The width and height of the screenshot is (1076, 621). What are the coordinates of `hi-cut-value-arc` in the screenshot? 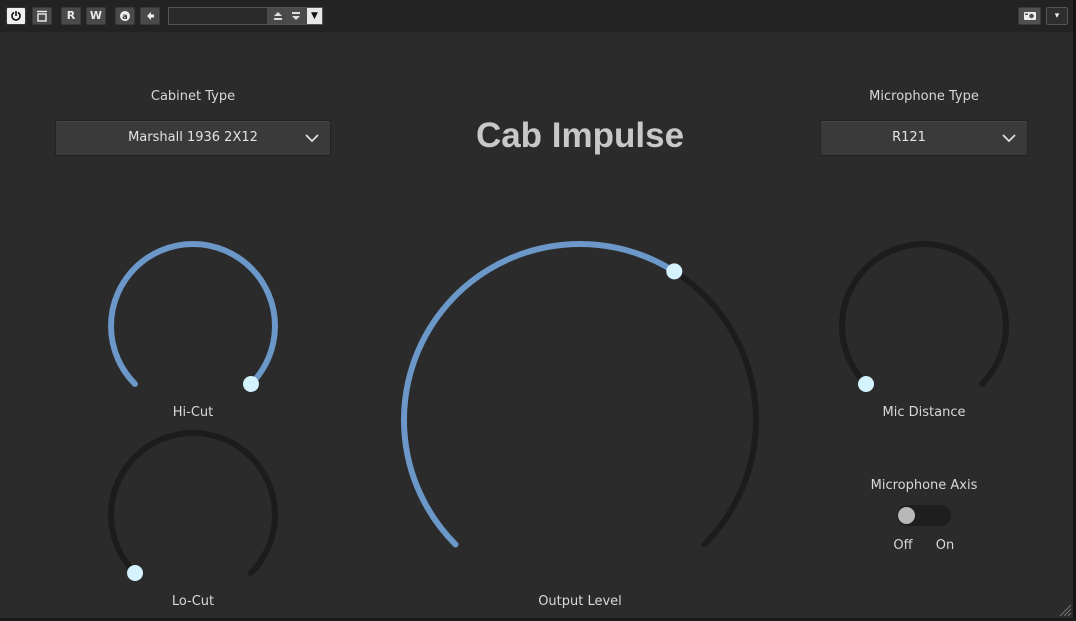 It's located at (193, 313).